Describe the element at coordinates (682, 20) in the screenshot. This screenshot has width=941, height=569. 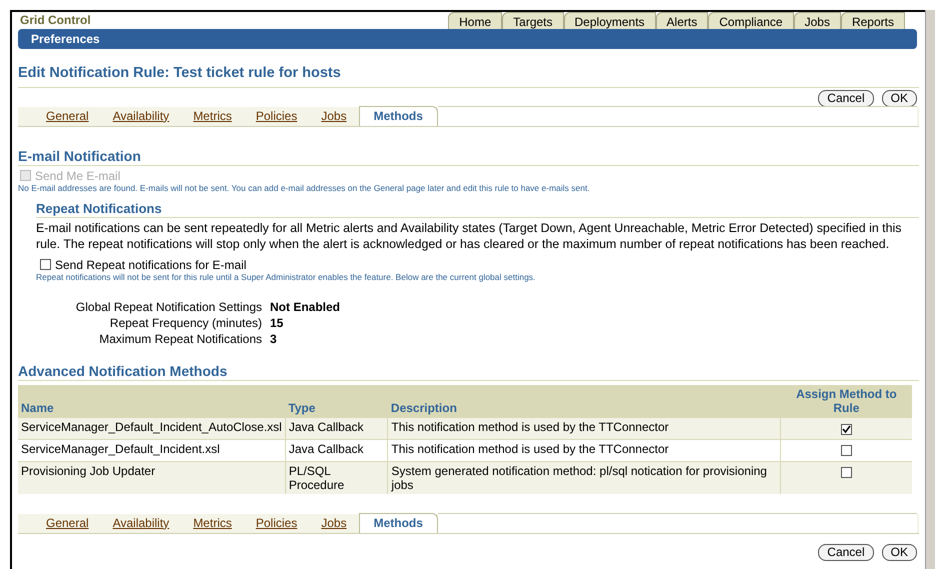
I see `nav-tab: Alerts` at that location.